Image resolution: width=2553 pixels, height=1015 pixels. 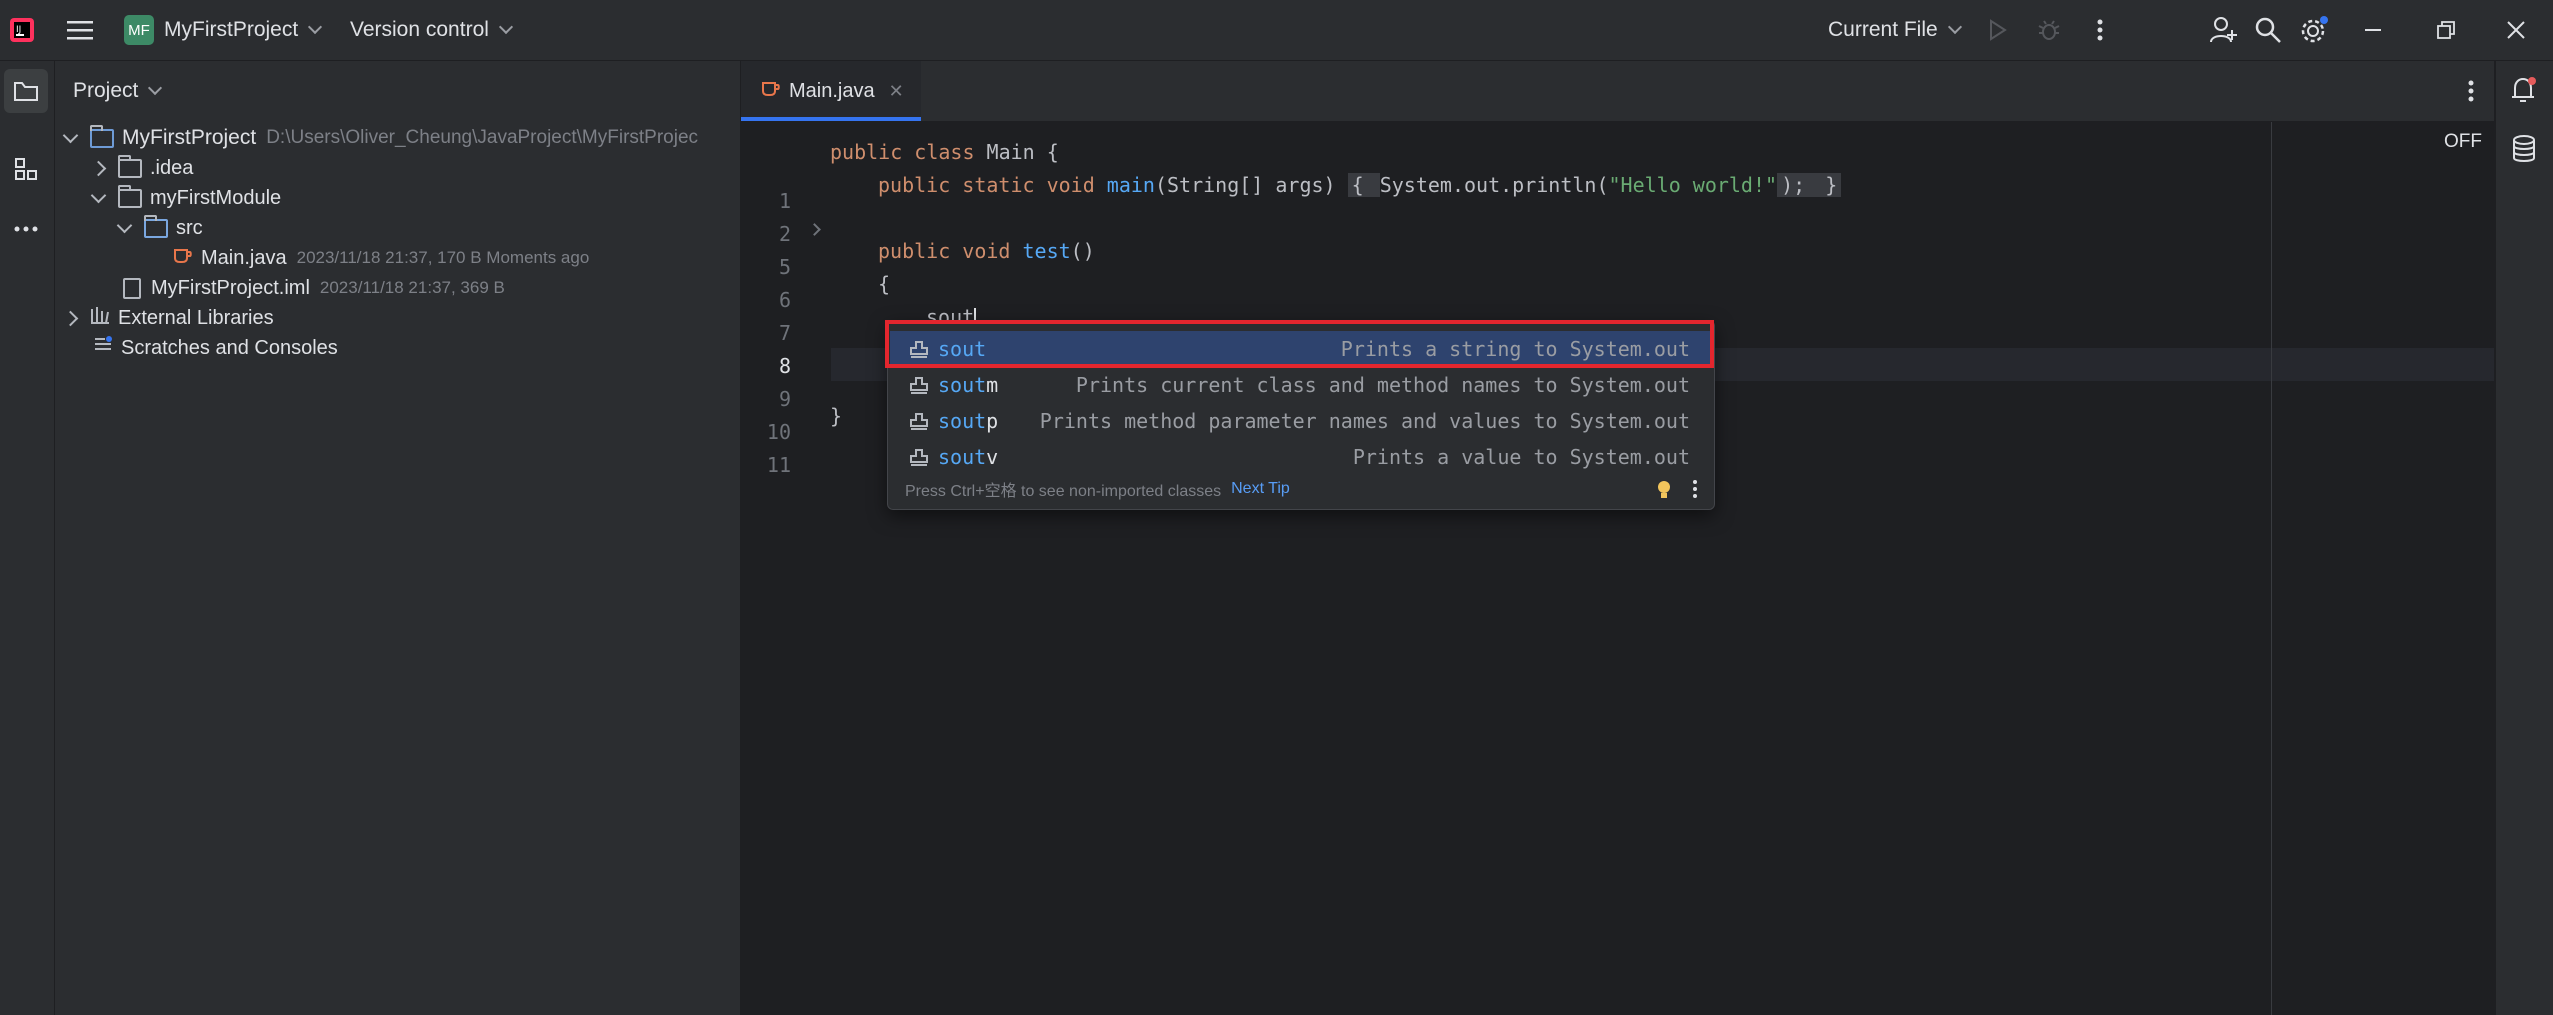 I want to click on code-line-11: }, so click(x=836, y=416).